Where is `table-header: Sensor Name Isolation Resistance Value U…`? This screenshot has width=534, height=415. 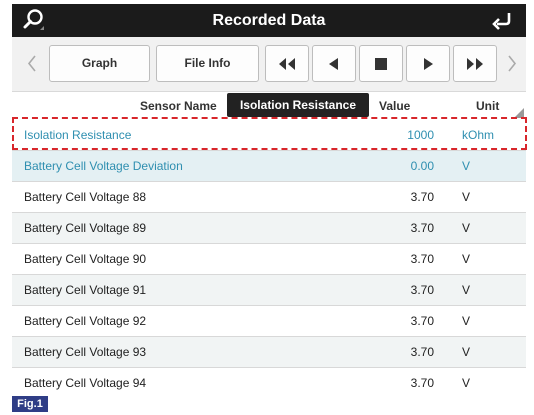 table-header: Sensor Name Isolation Resistance Value U… is located at coordinates (269, 106).